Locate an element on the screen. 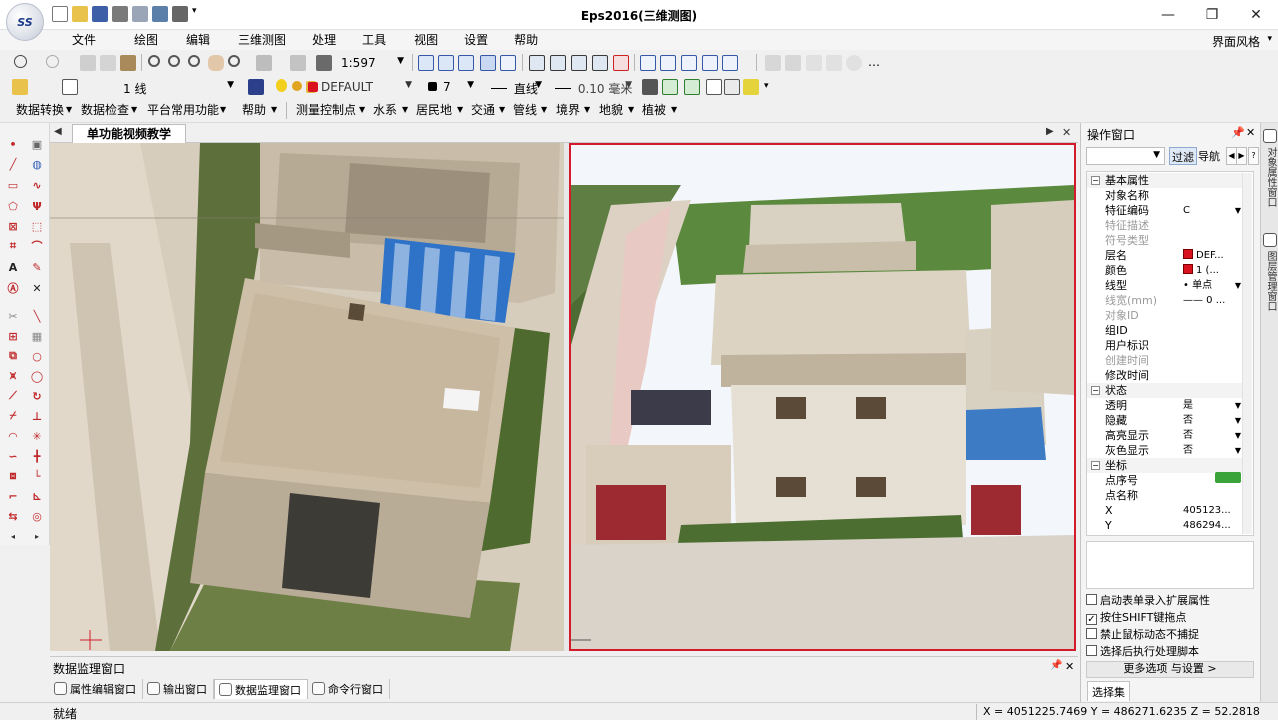 The width and height of the screenshot is (1278, 720). gear-grey-icon is located at coordinates (854, 63).